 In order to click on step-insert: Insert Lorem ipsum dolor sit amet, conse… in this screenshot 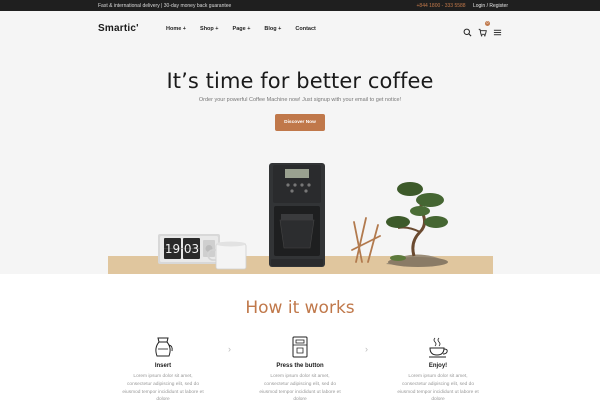, I will do `click(163, 367)`.